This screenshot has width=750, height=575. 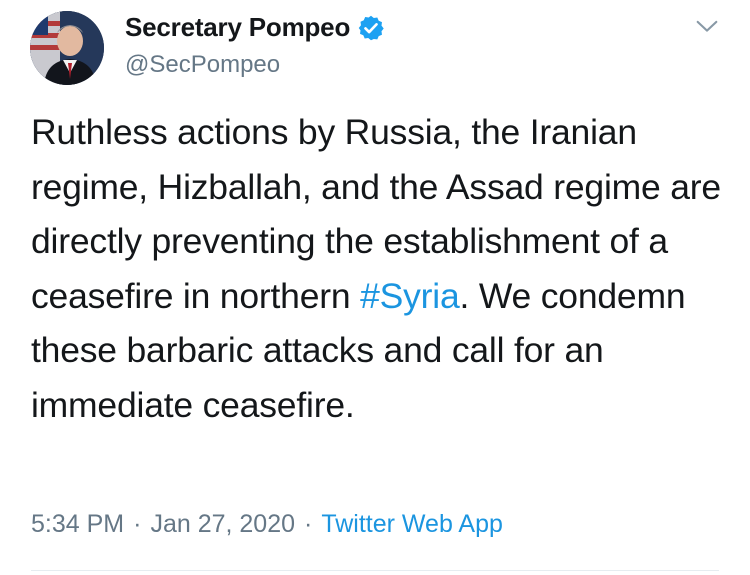 I want to click on author-display-name: Secretary Pompeo, so click(x=237, y=27).